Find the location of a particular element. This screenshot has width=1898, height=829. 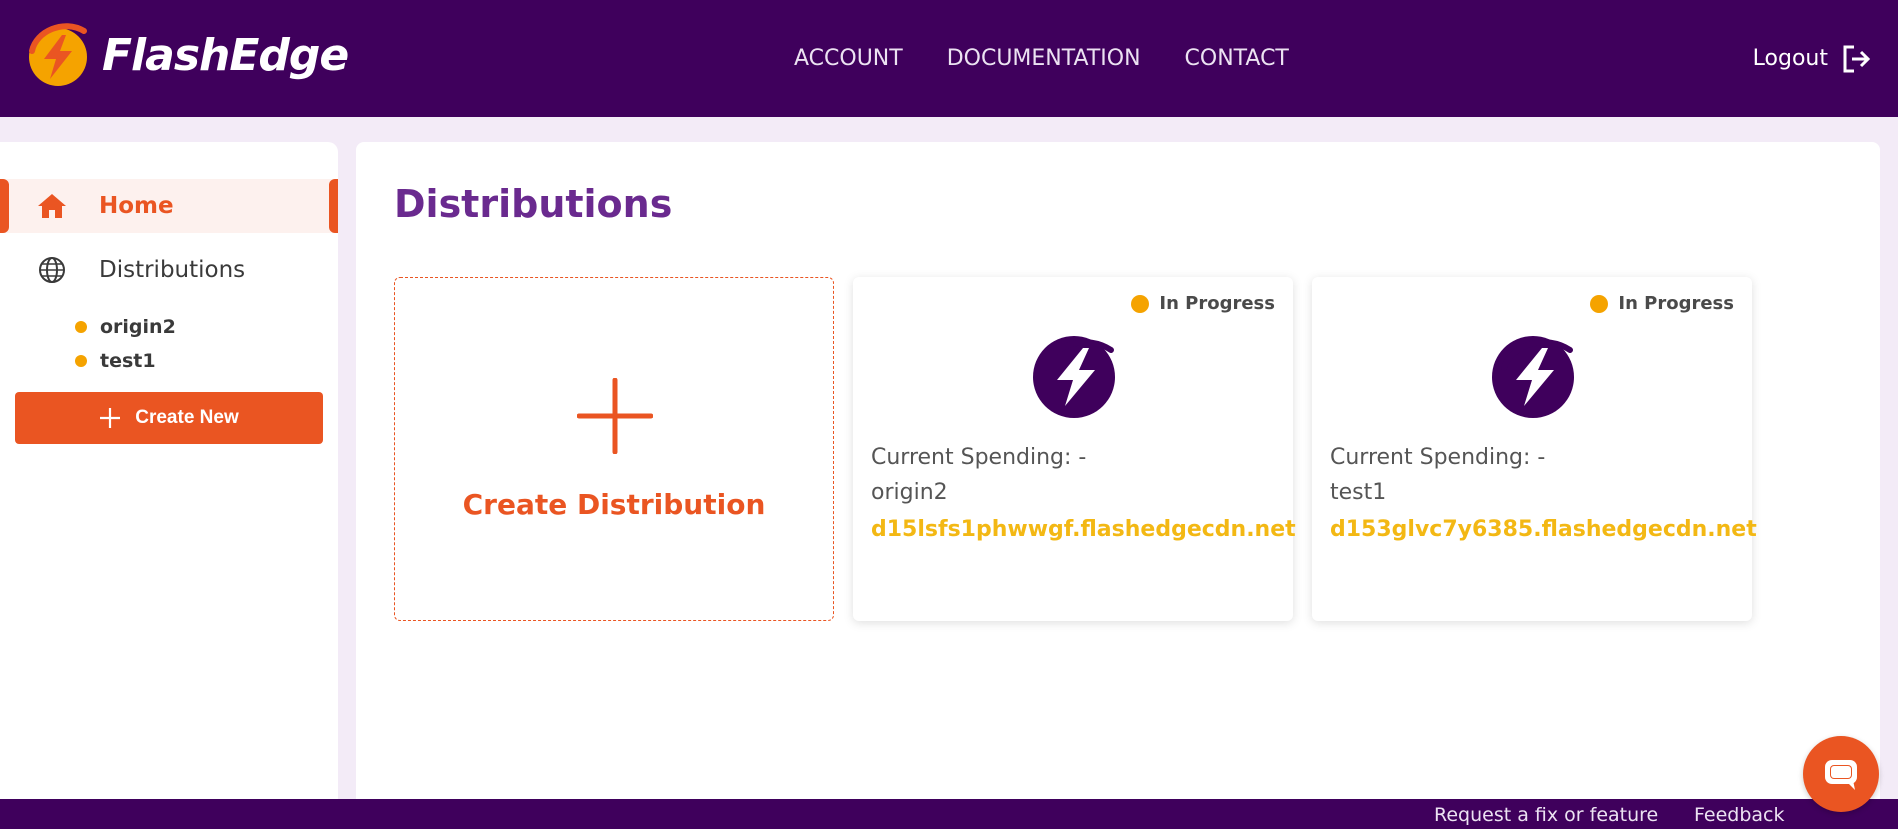

globe-icon is located at coordinates (52, 270).